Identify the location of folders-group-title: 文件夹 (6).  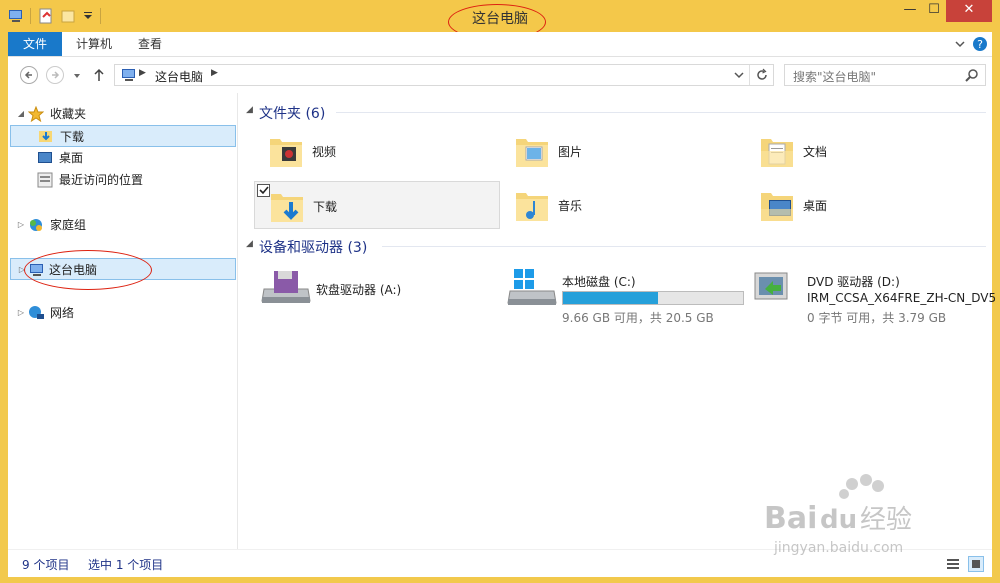
(292, 114).